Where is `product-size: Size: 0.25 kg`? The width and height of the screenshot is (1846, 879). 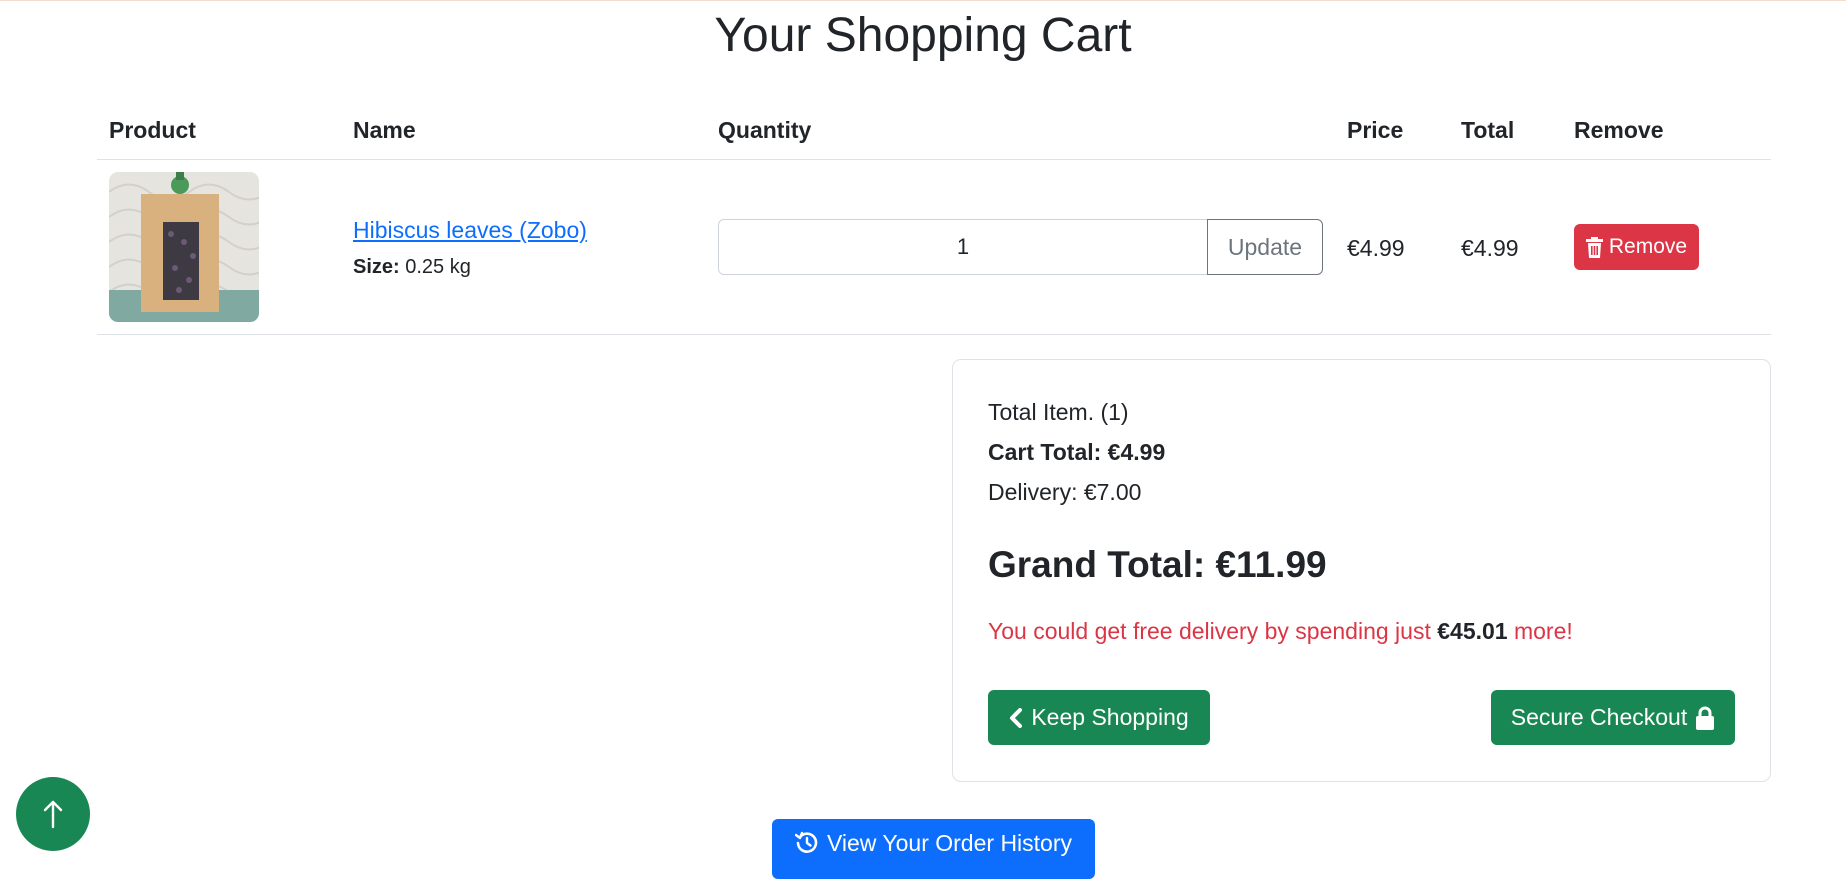 product-size: Size: 0.25 kg is located at coordinates (412, 267).